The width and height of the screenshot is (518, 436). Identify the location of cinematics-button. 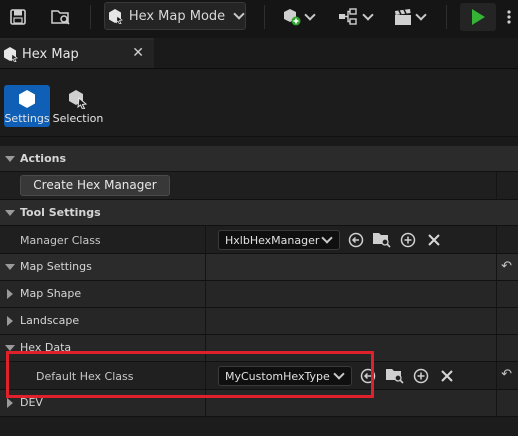
(409, 17).